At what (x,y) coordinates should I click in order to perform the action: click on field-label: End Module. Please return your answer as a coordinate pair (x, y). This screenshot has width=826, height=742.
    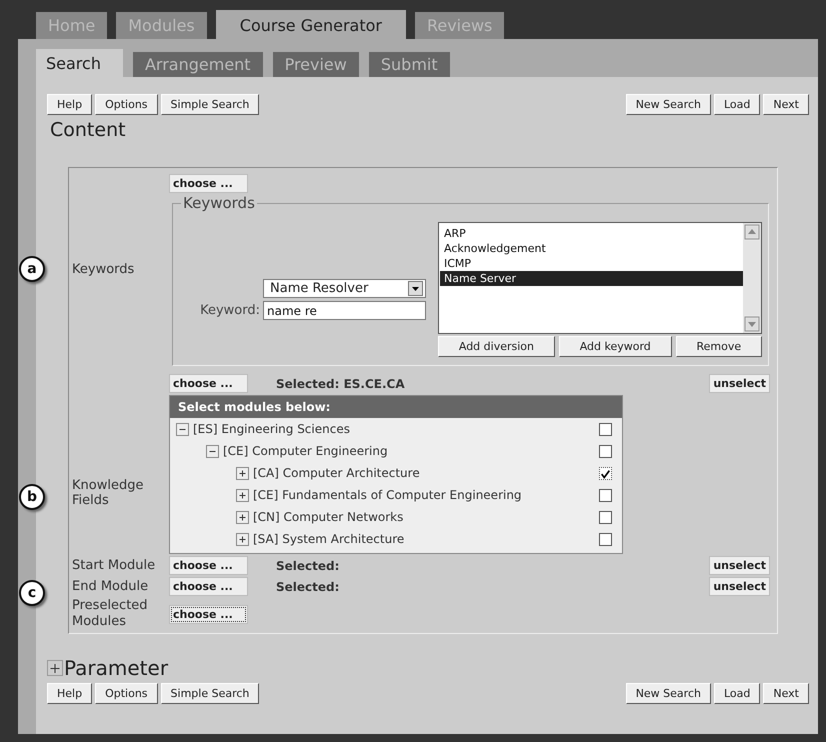
    Looking at the image, I should click on (110, 586).